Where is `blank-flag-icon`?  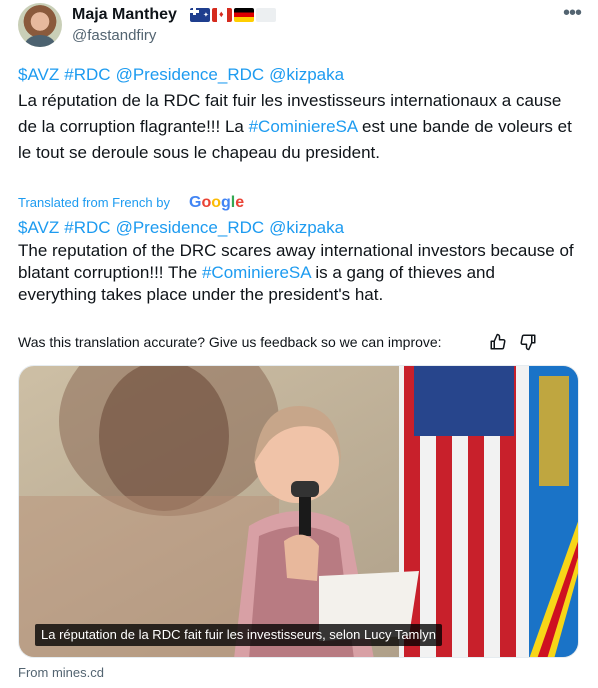 blank-flag-icon is located at coordinates (266, 15).